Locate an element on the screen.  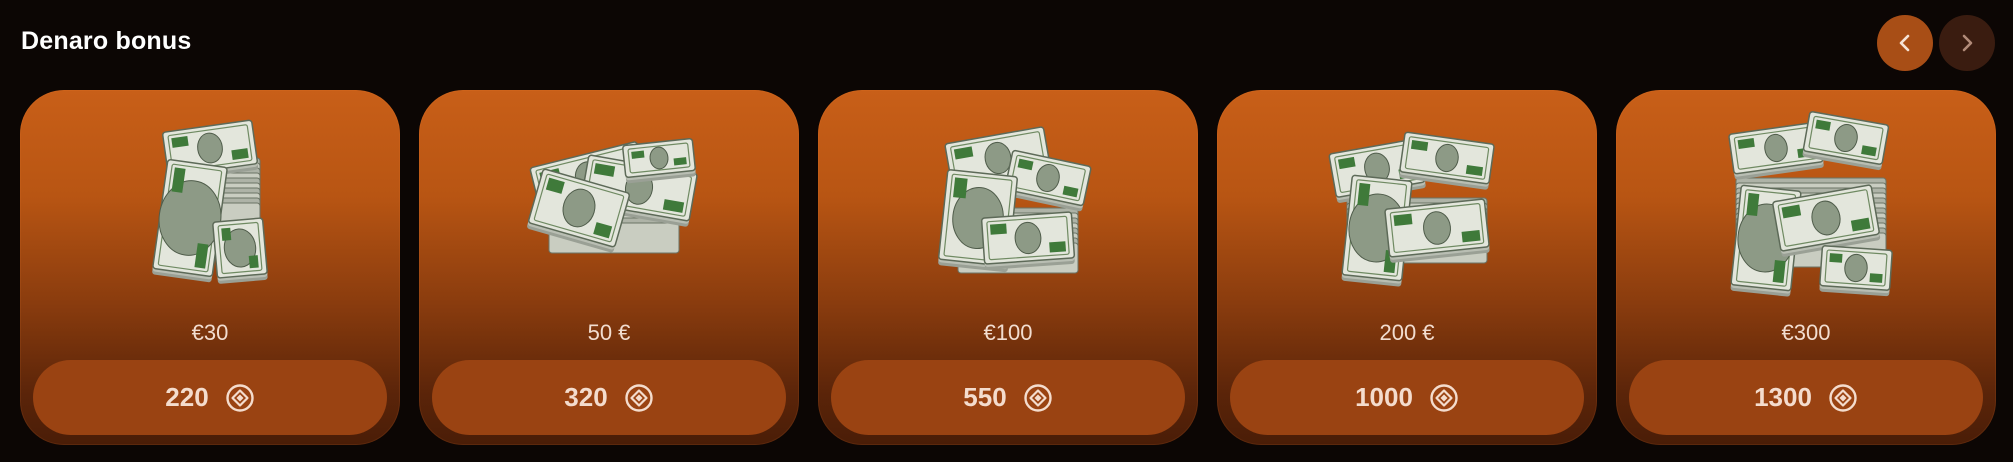
bonus-price: €30 is located at coordinates (210, 332).